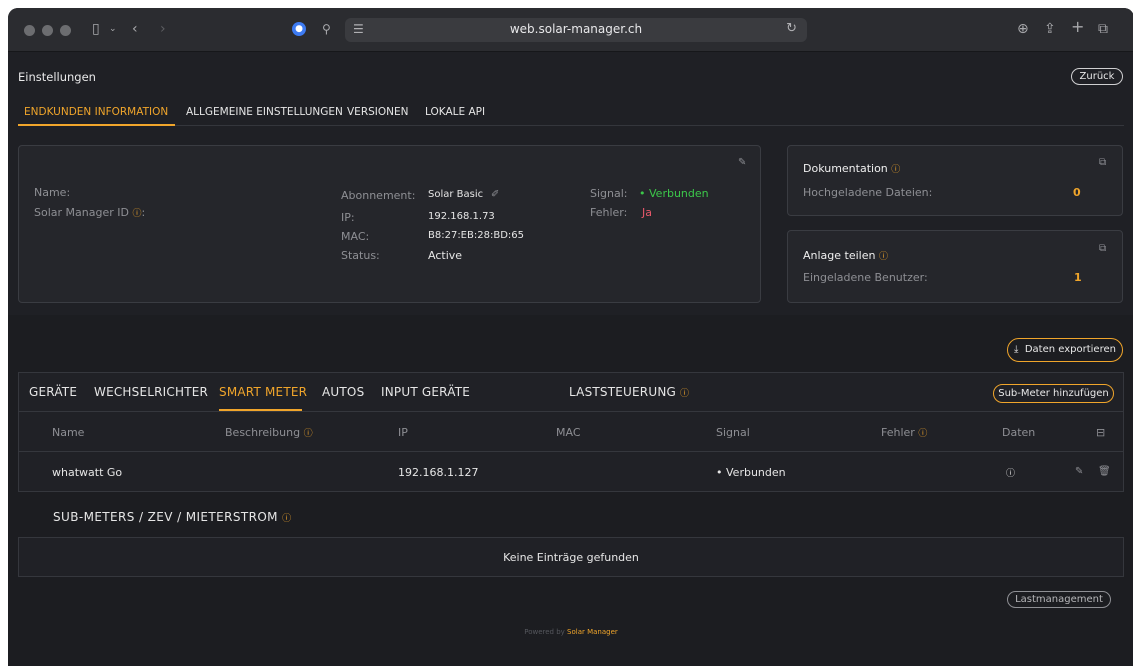 The image size is (1133, 666). Describe the element at coordinates (865, 277) in the screenshot. I see `invited-users-label: Eingeladene Benutzer:` at that location.